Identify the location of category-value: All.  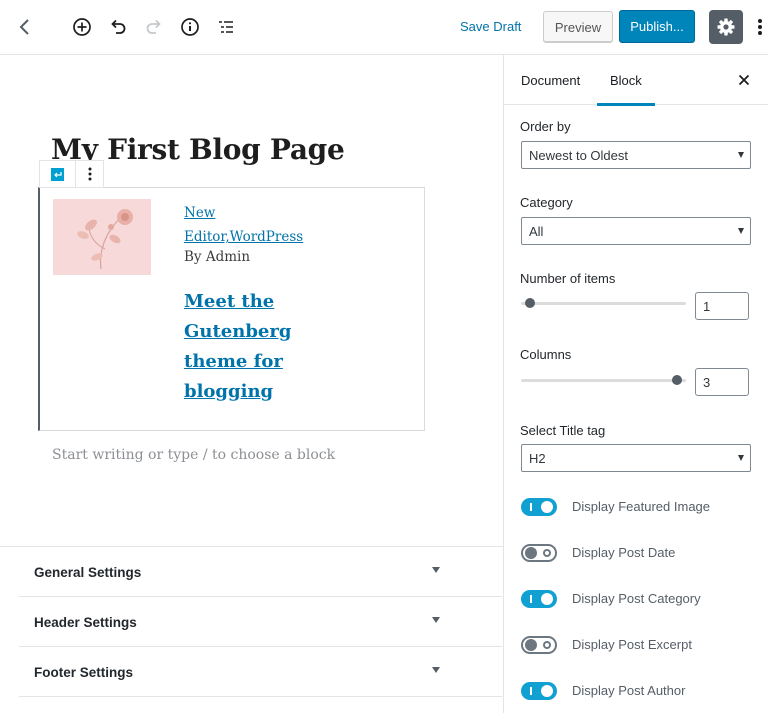
(536, 231).